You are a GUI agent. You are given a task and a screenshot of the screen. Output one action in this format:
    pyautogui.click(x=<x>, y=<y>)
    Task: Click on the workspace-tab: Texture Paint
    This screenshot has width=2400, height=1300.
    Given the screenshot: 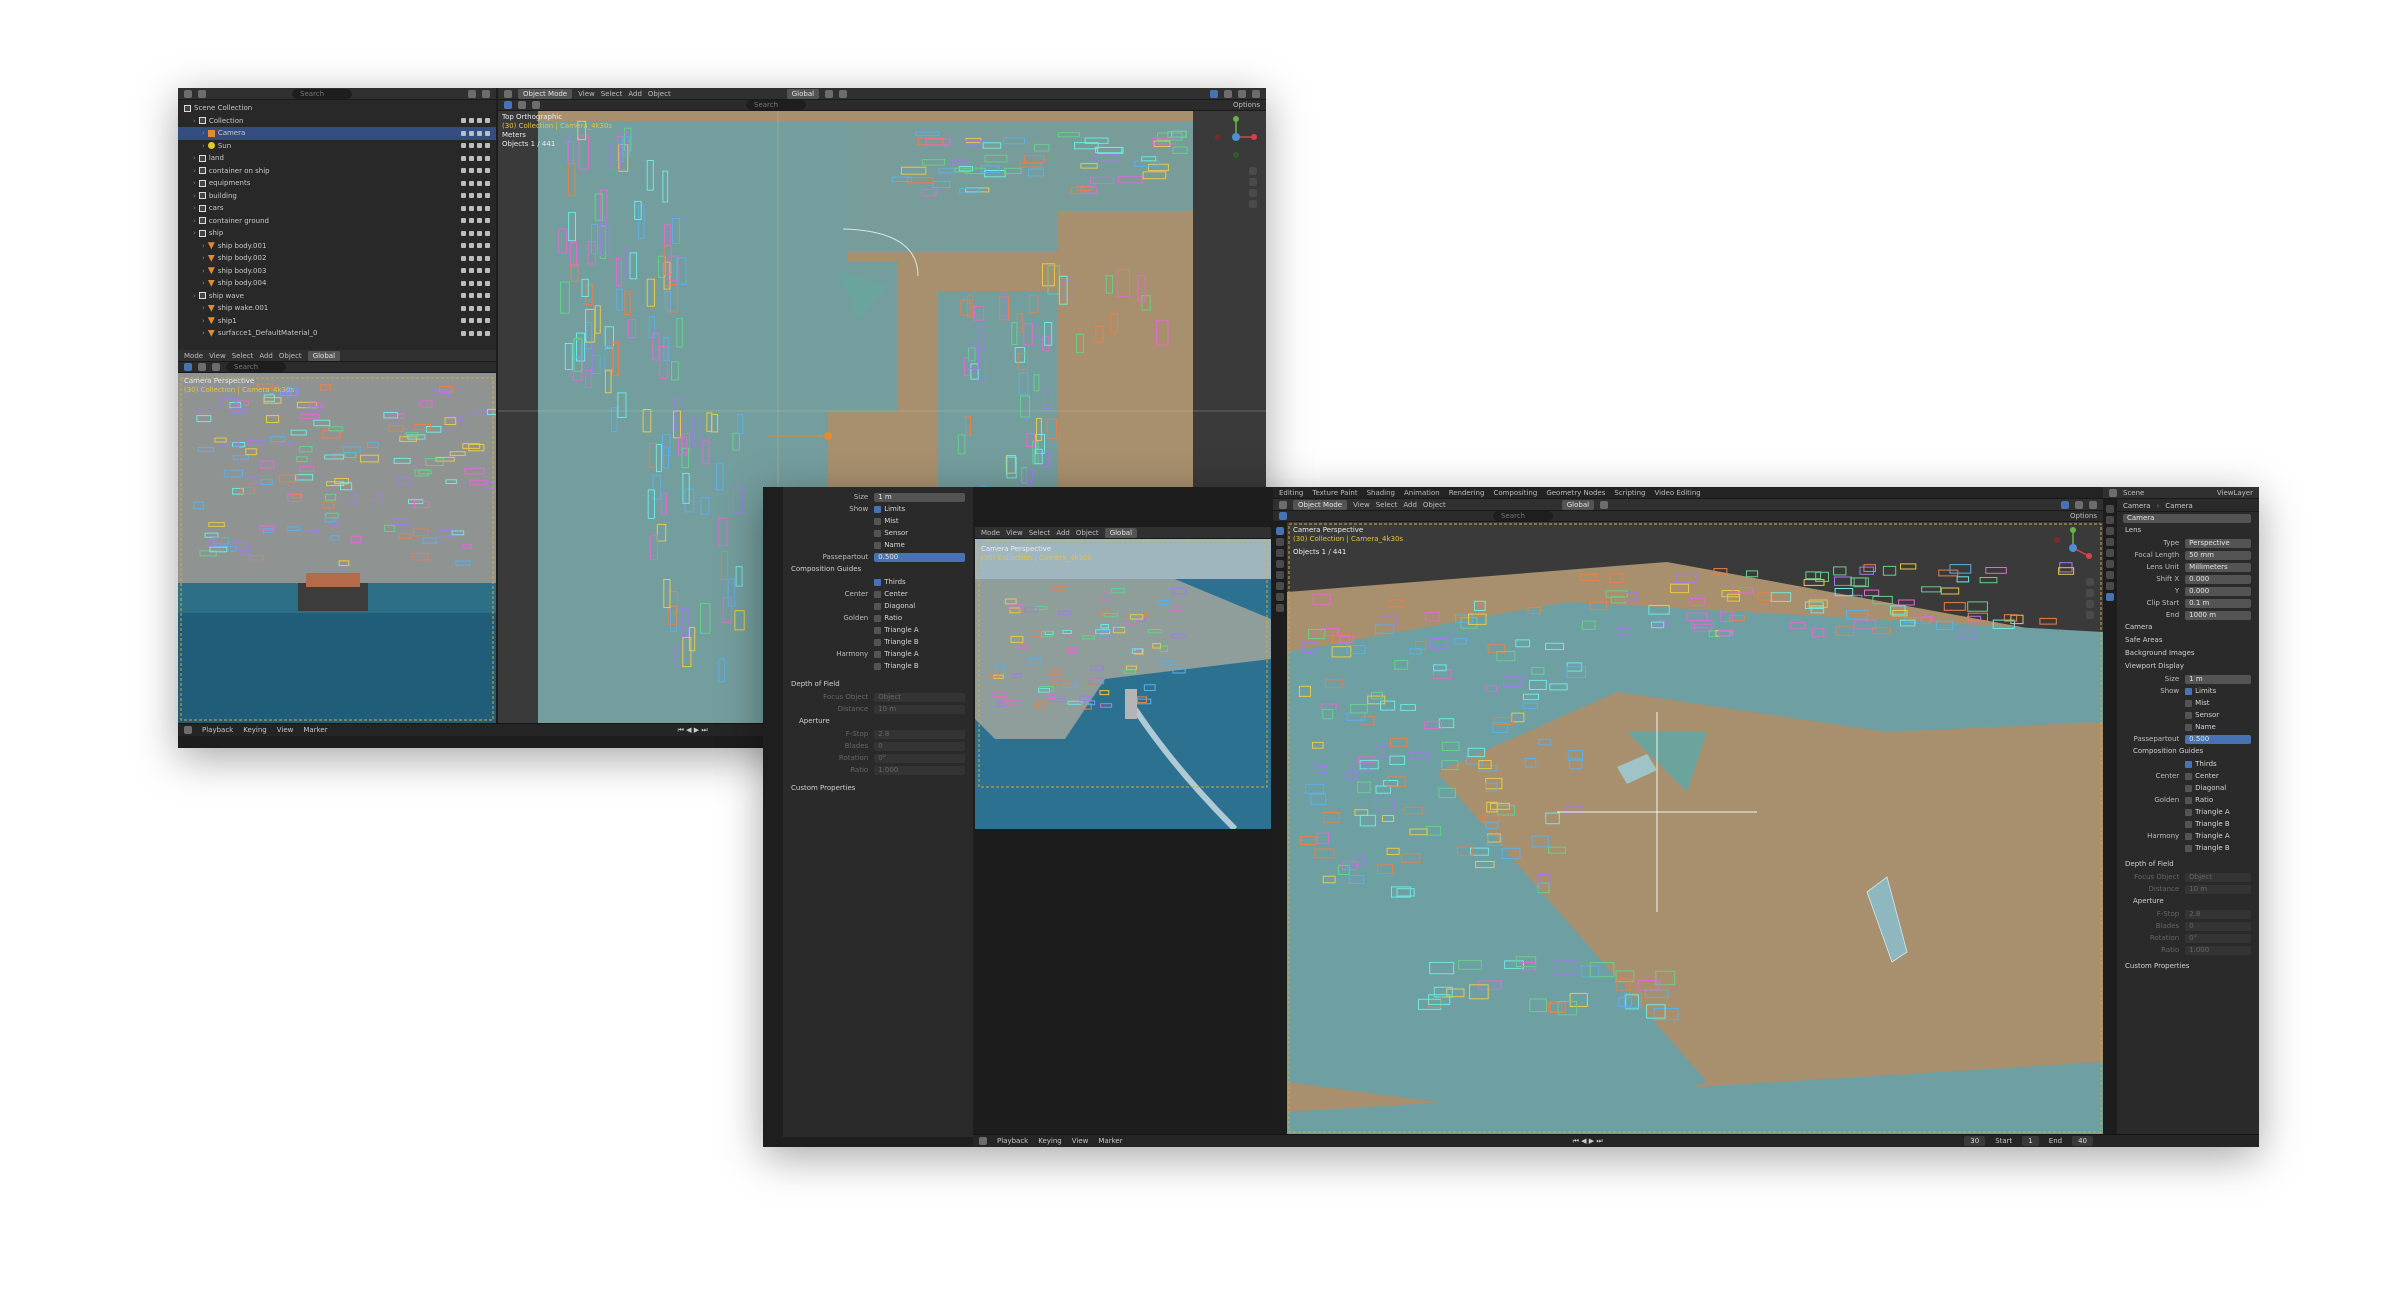 What is the action you would take?
    pyautogui.click(x=1334, y=493)
    